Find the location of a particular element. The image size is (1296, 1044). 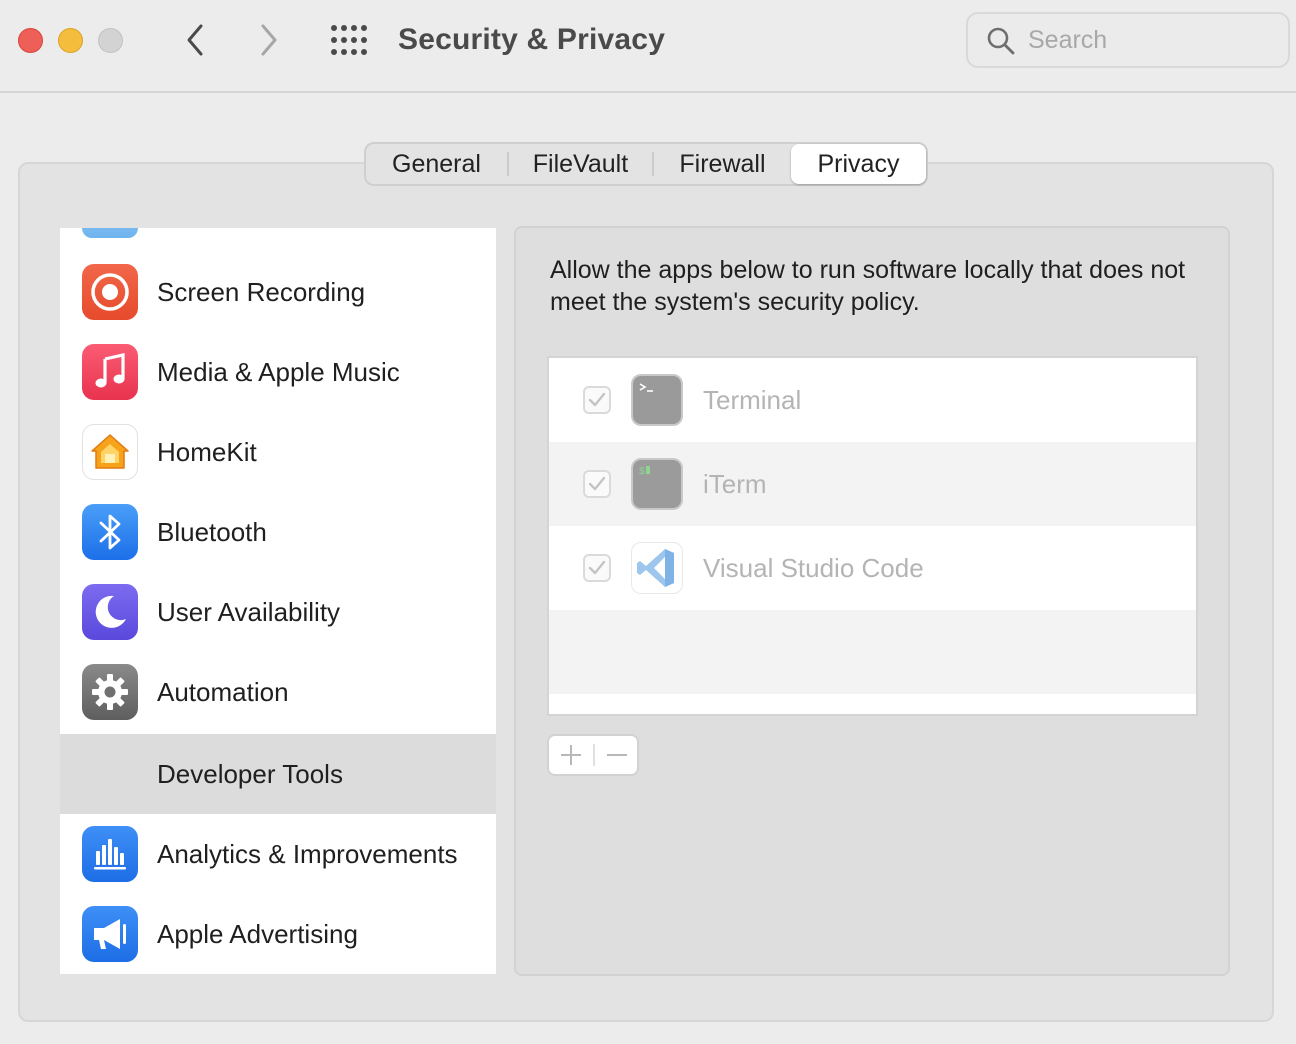

sidebar-item-media-apple-music: Media & Apple Music is located at coordinates (278, 372).